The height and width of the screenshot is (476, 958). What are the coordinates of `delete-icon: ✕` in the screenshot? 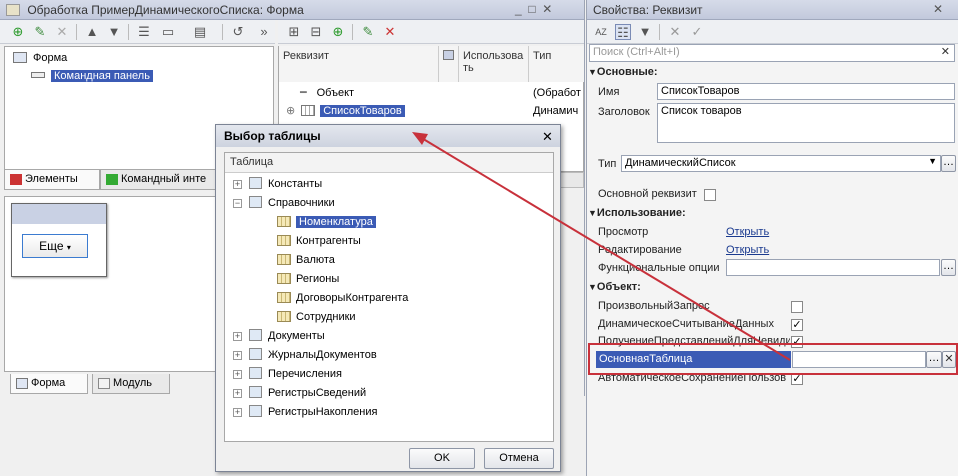 It's located at (62, 32).